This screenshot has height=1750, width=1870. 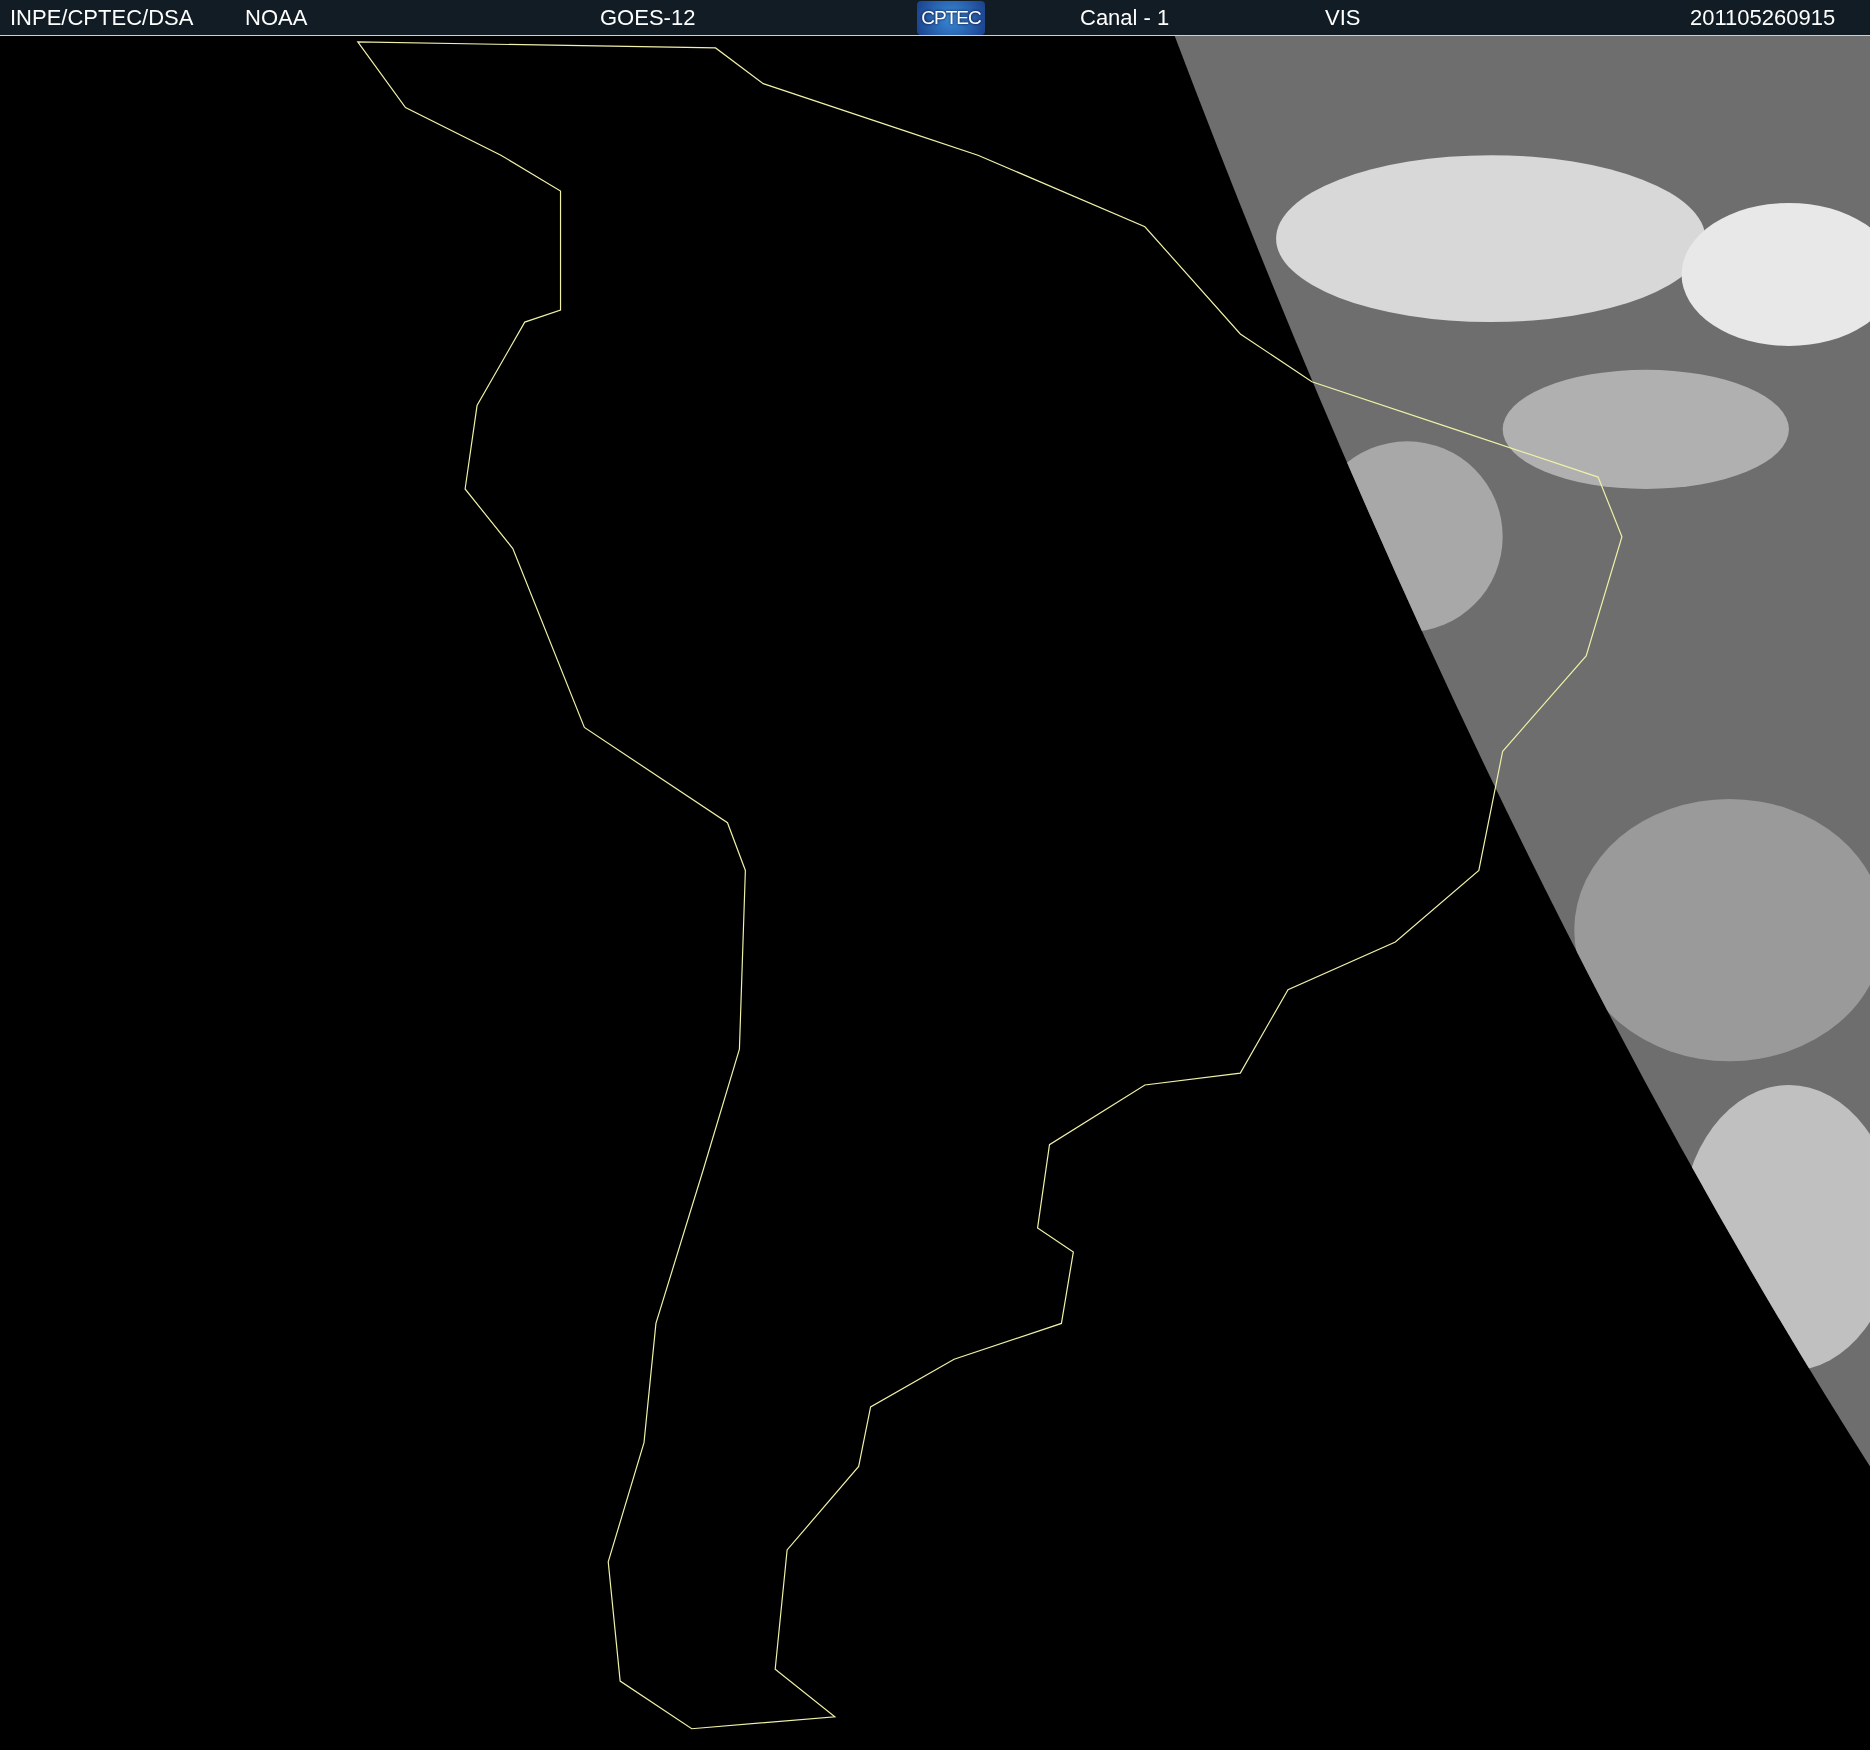 I want to click on cptec-logo: CPTEC, so click(x=951, y=18).